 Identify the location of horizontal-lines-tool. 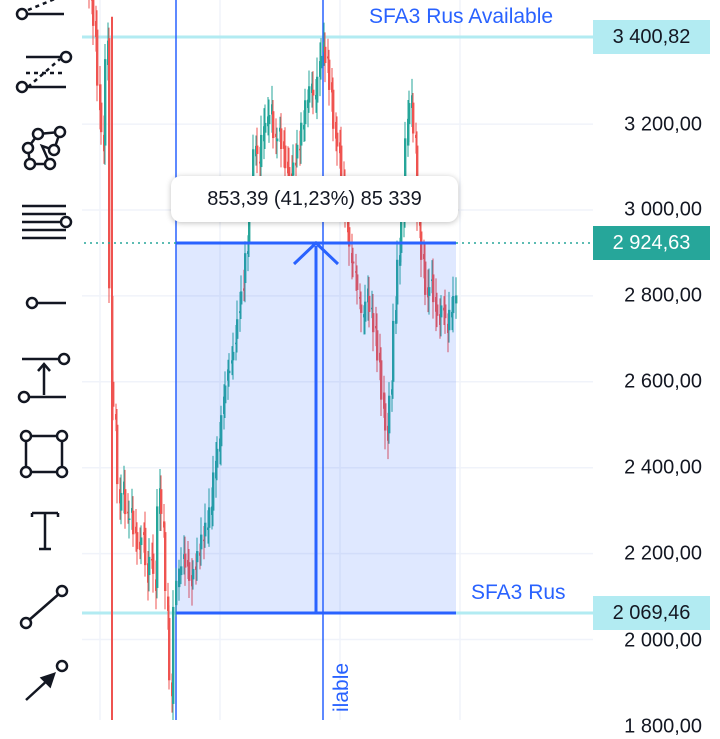
(44, 224).